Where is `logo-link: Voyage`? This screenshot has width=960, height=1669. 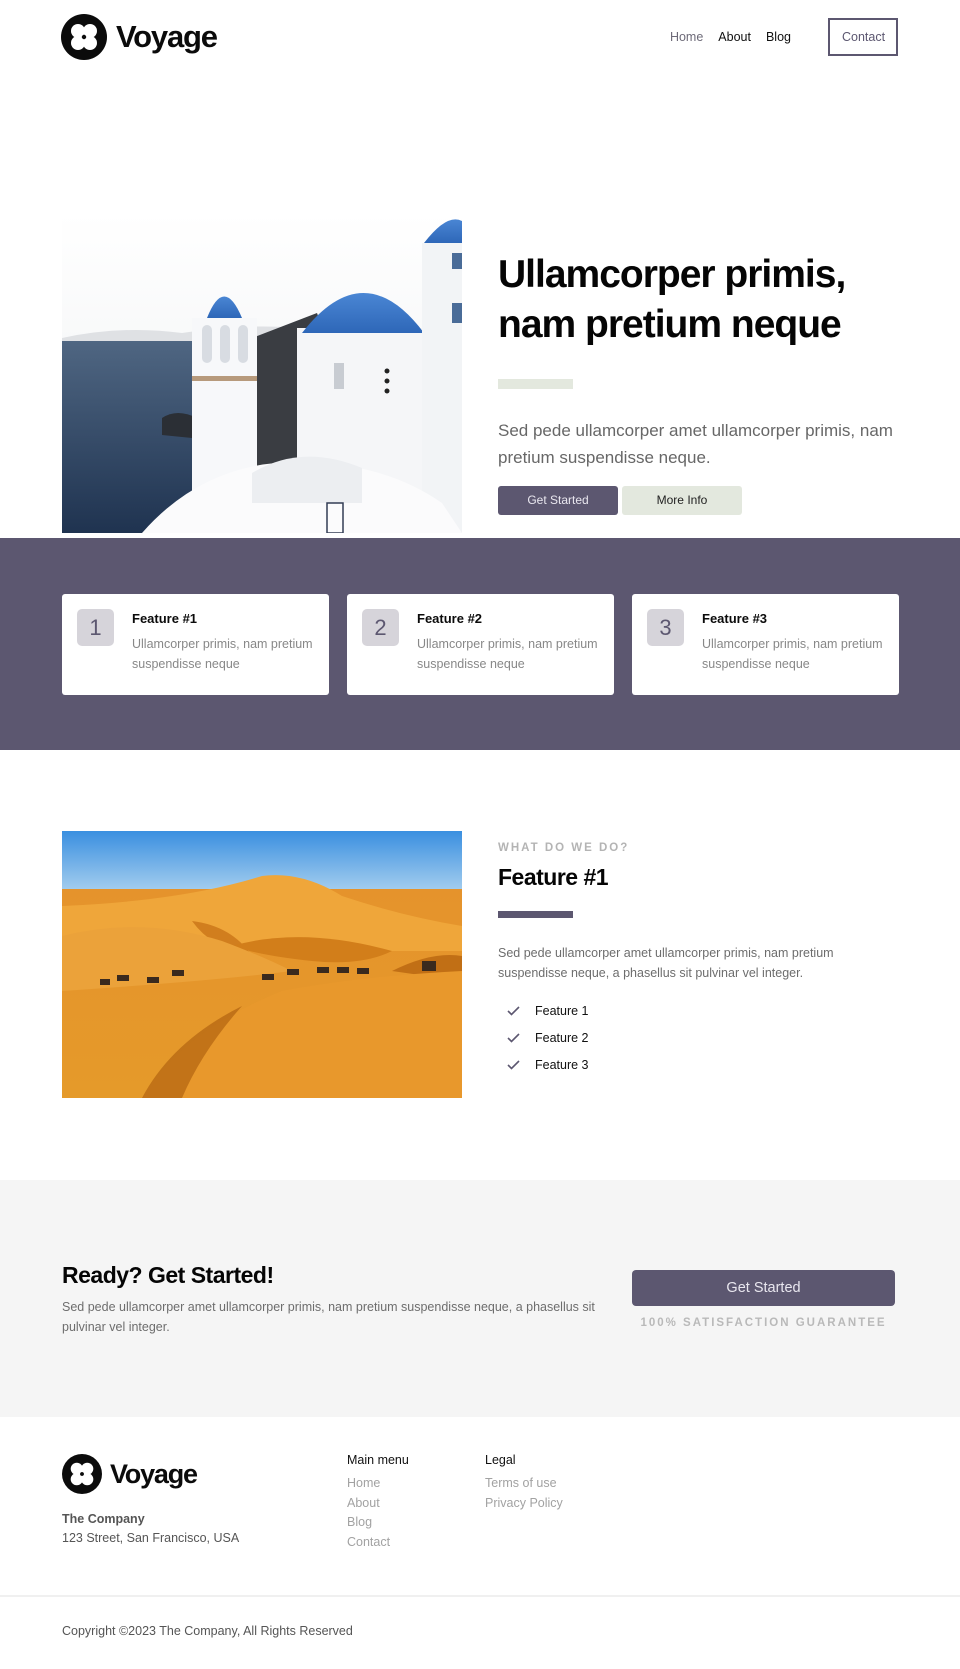 logo-link: Voyage is located at coordinates (139, 37).